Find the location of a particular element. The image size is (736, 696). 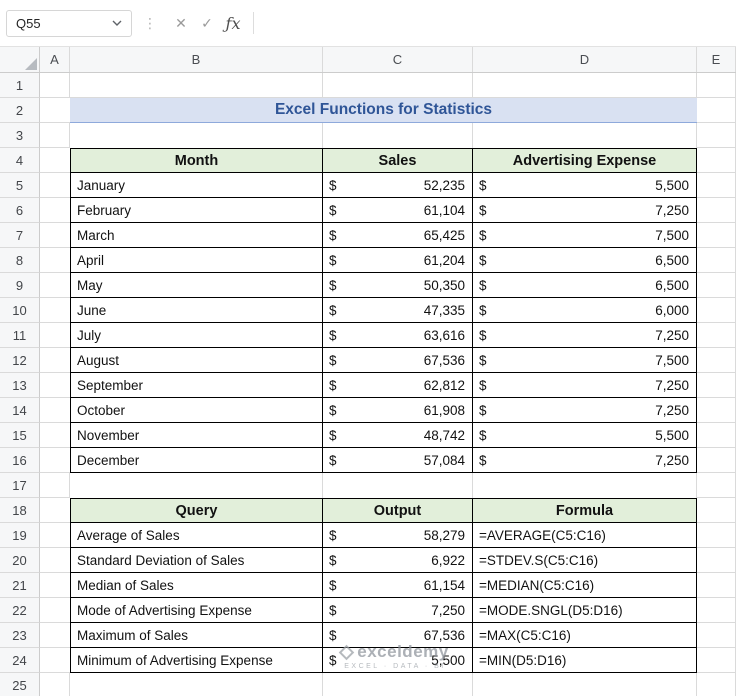

cell-B20: Standard Deviation of Sales is located at coordinates (196, 560).